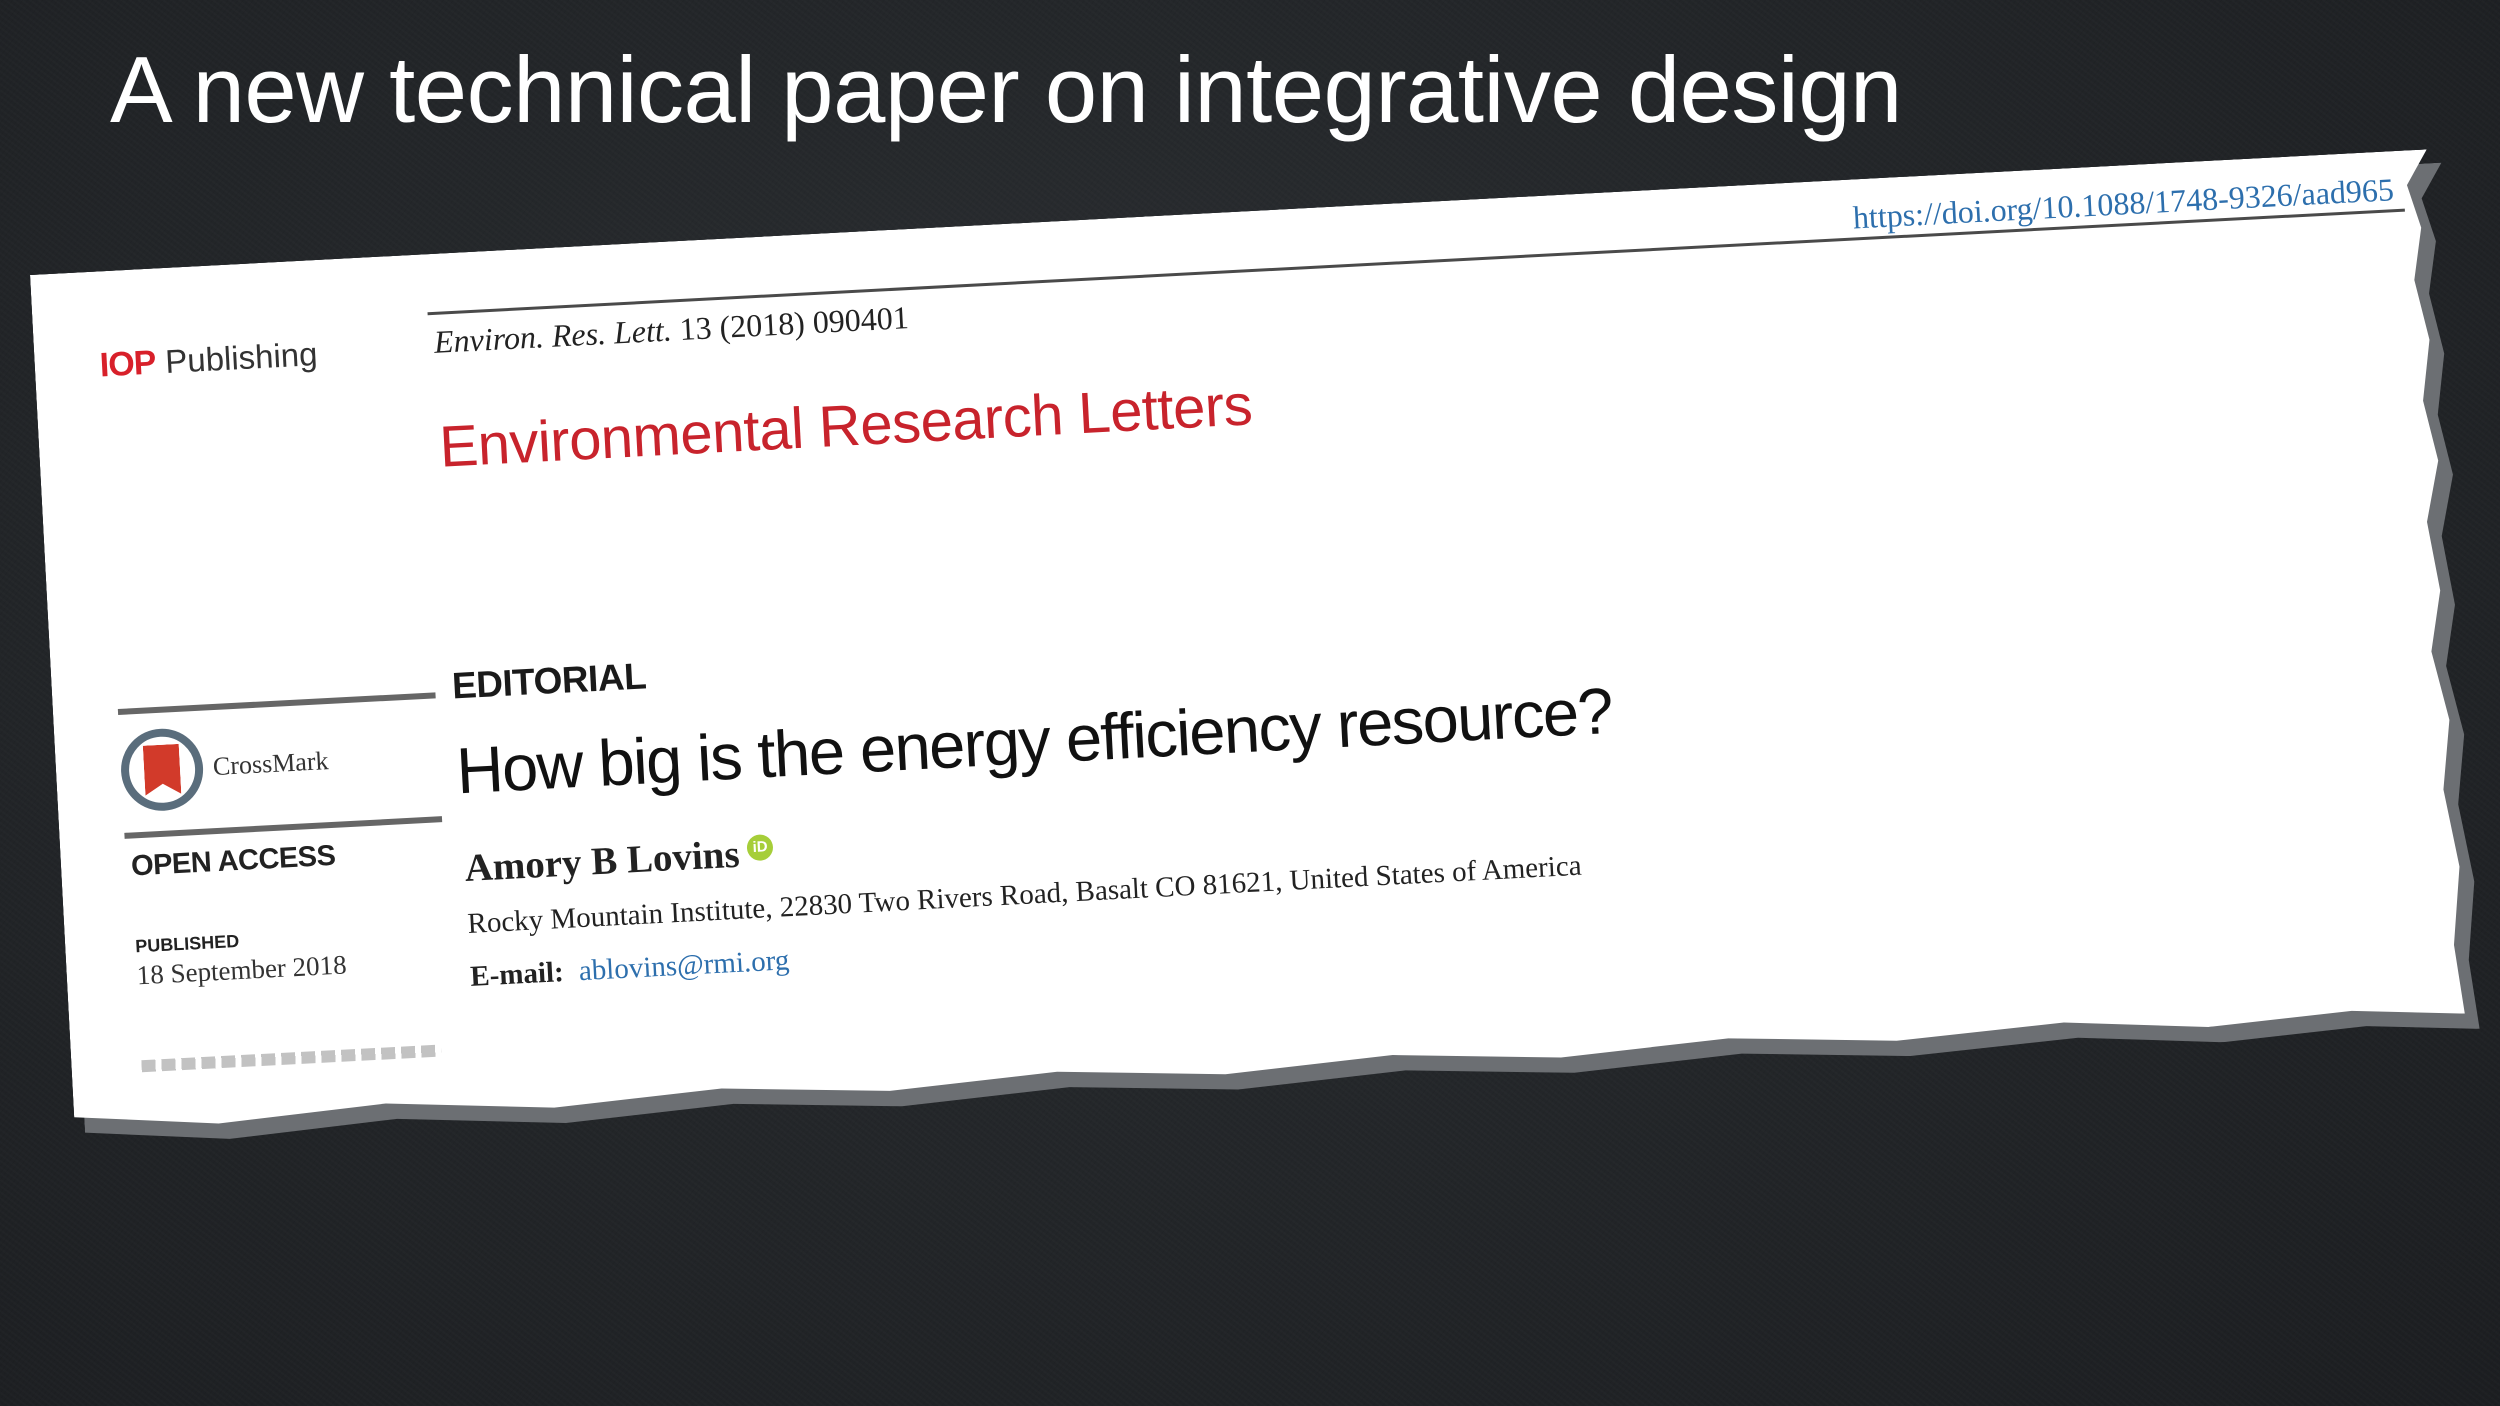 The image size is (2500, 1406). I want to click on citation-journal: Environ. Res. Lett., so click(553, 335).